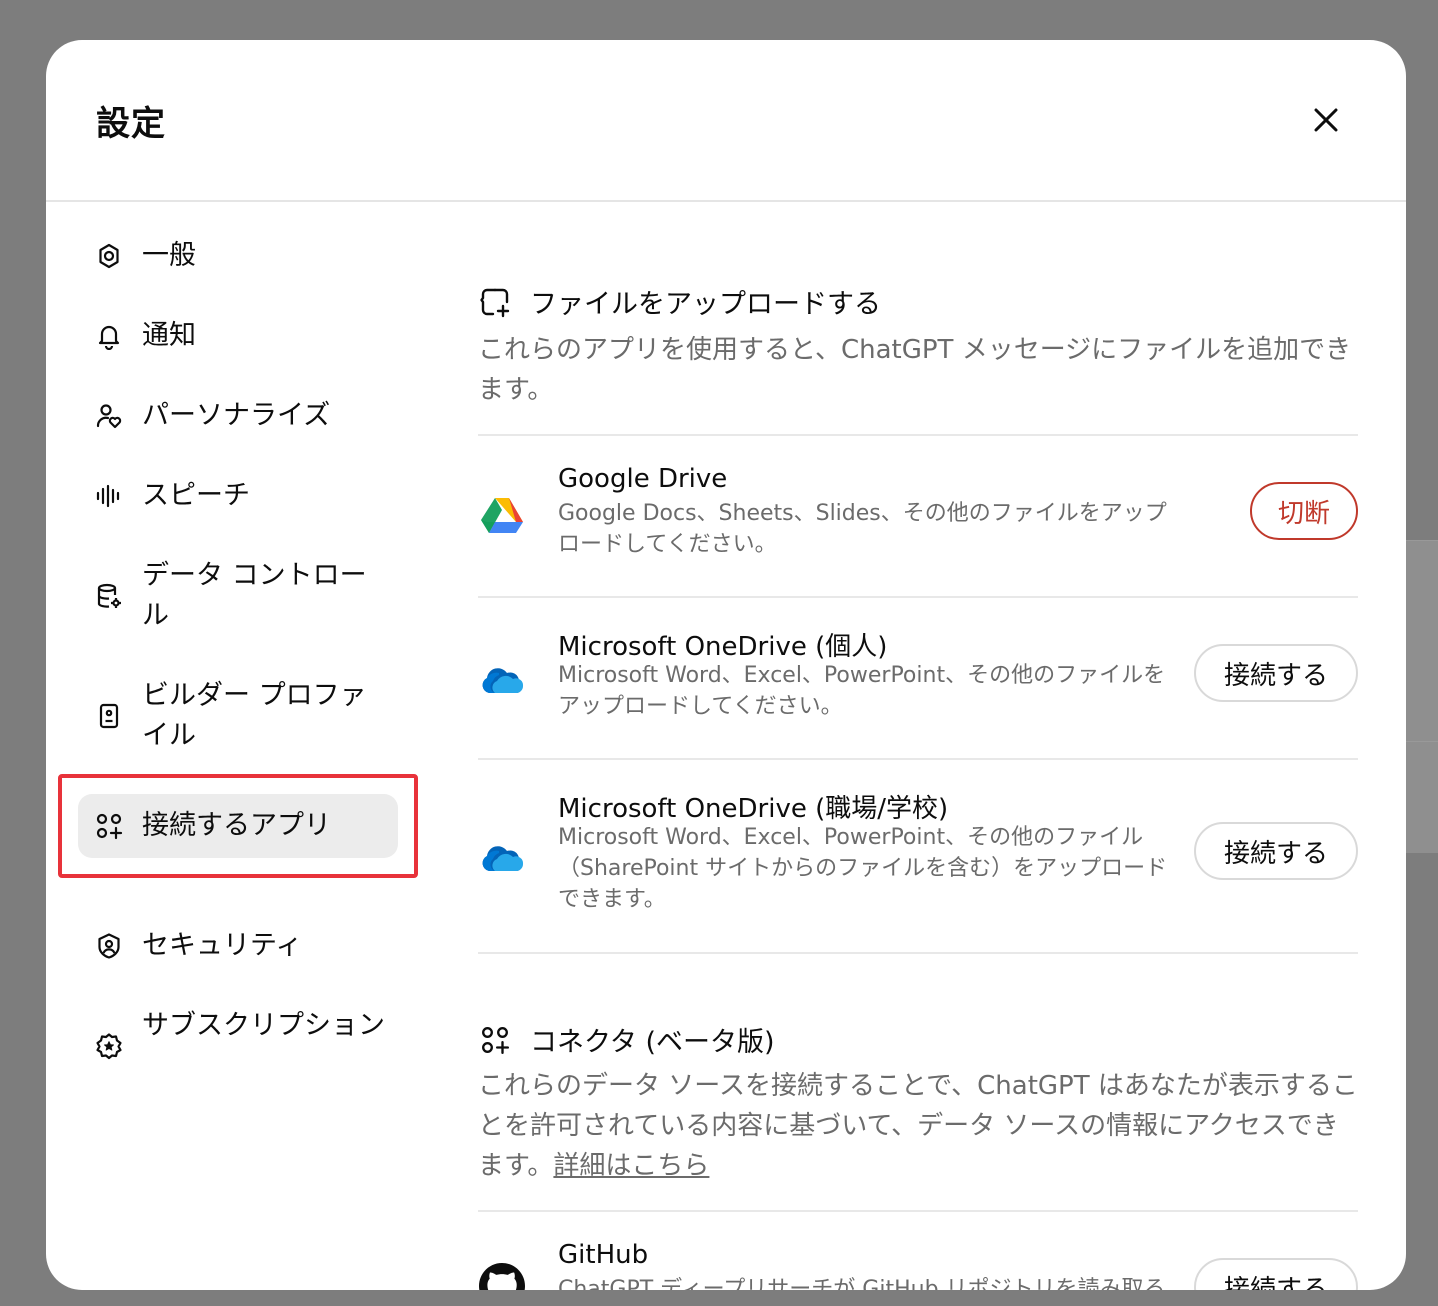 The width and height of the screenshot is (1438, 1306). I want to click on sidebar-item-data-controls: データ コントロール, so click(238, 596).